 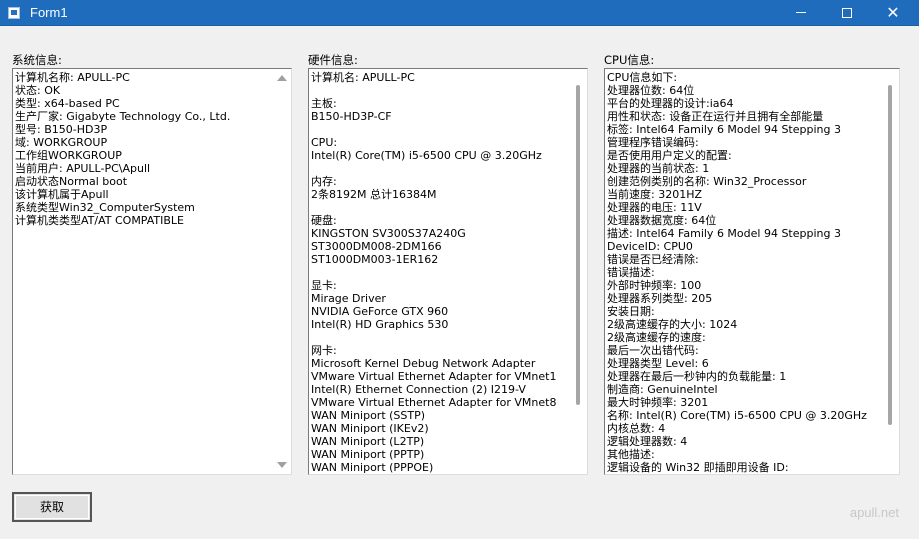 What do you see at coordinates (368, 454) in the screenshot?
I see `text-line: WAN Miniport (PPTP)` at bounding box center [368, 454].